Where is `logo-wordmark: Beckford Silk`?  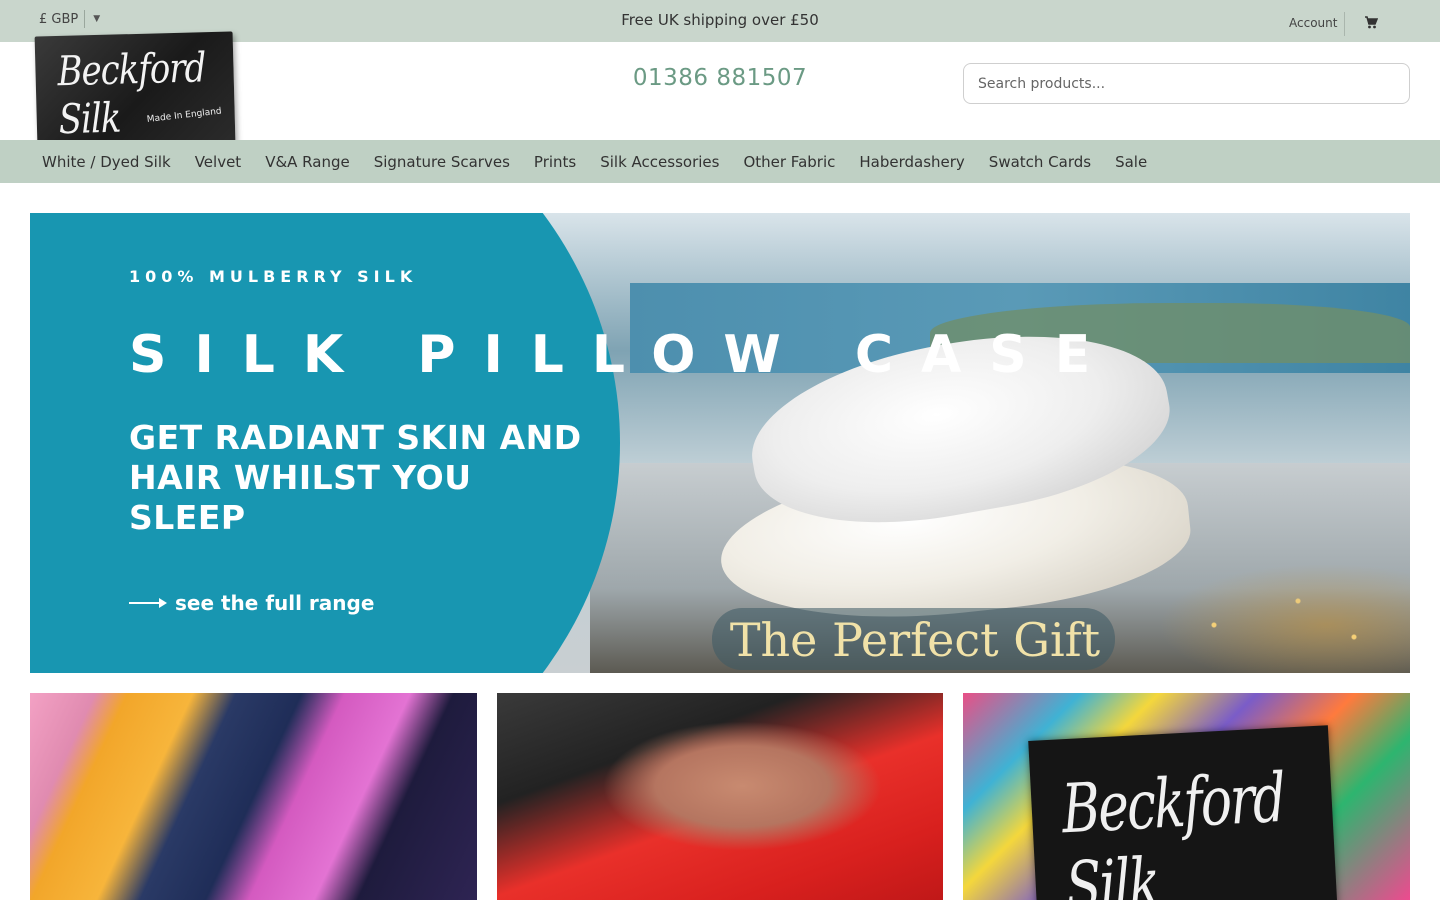
logo-wordmark: Beckford Silk is located at coordinates (131, 94).